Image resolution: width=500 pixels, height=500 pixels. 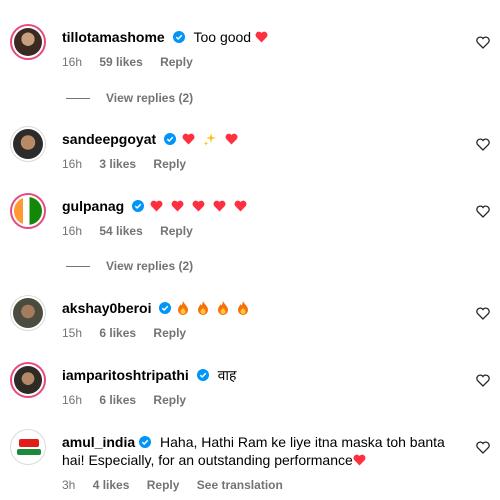 I want to click on comment-likes: 3 likes, so click(x=117, y=164).